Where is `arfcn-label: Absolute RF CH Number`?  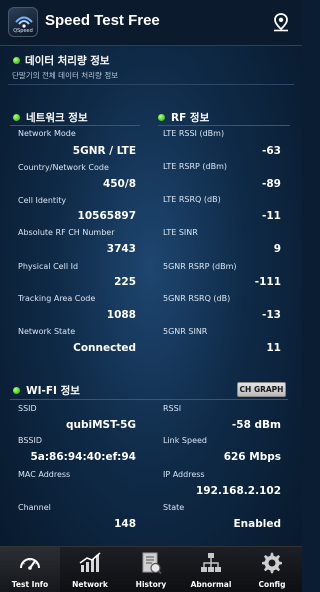 arfcn-label: Absolute RF CH Number is located at coordinates (66, 232).